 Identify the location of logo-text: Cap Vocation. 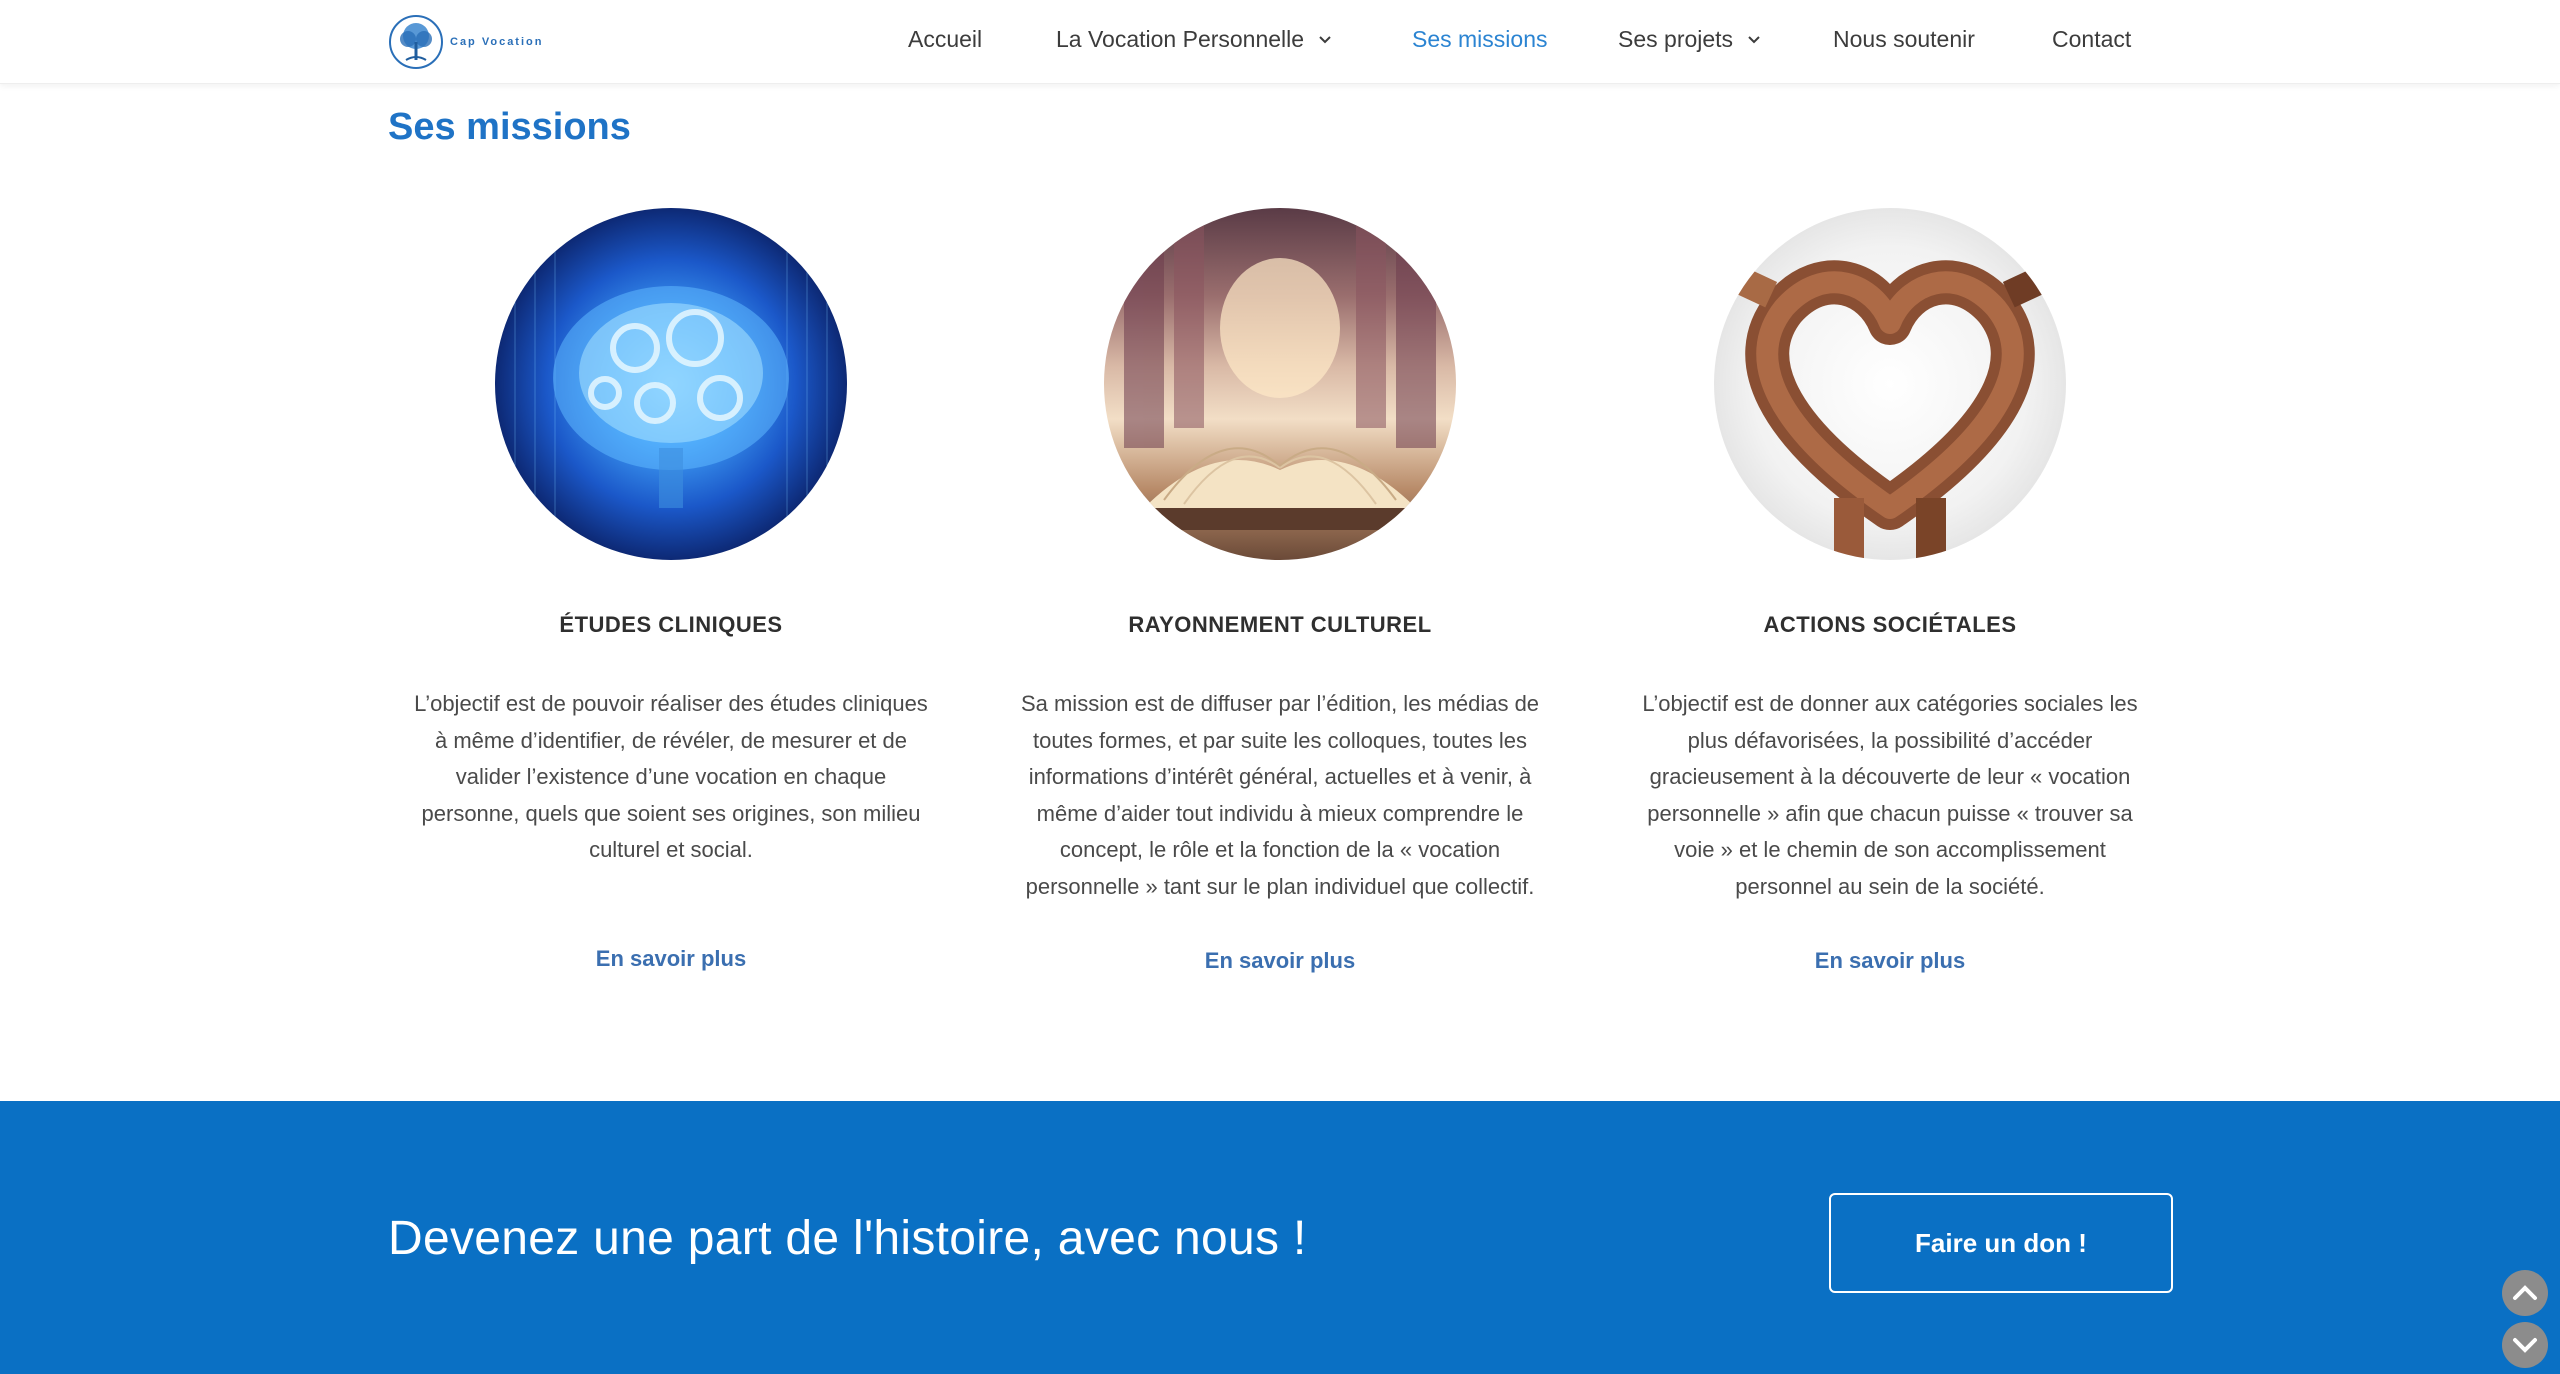
(497, 42).